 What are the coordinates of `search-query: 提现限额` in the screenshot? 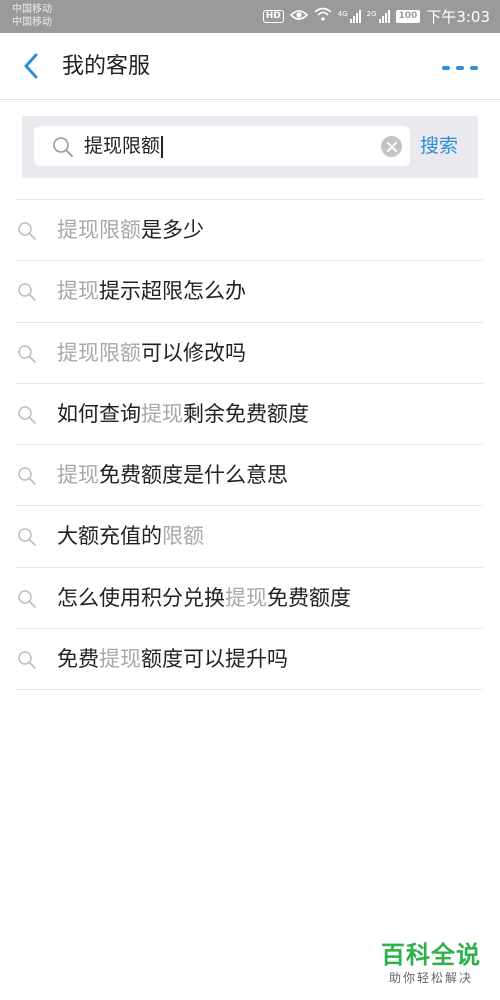 It's located at (123, 146).